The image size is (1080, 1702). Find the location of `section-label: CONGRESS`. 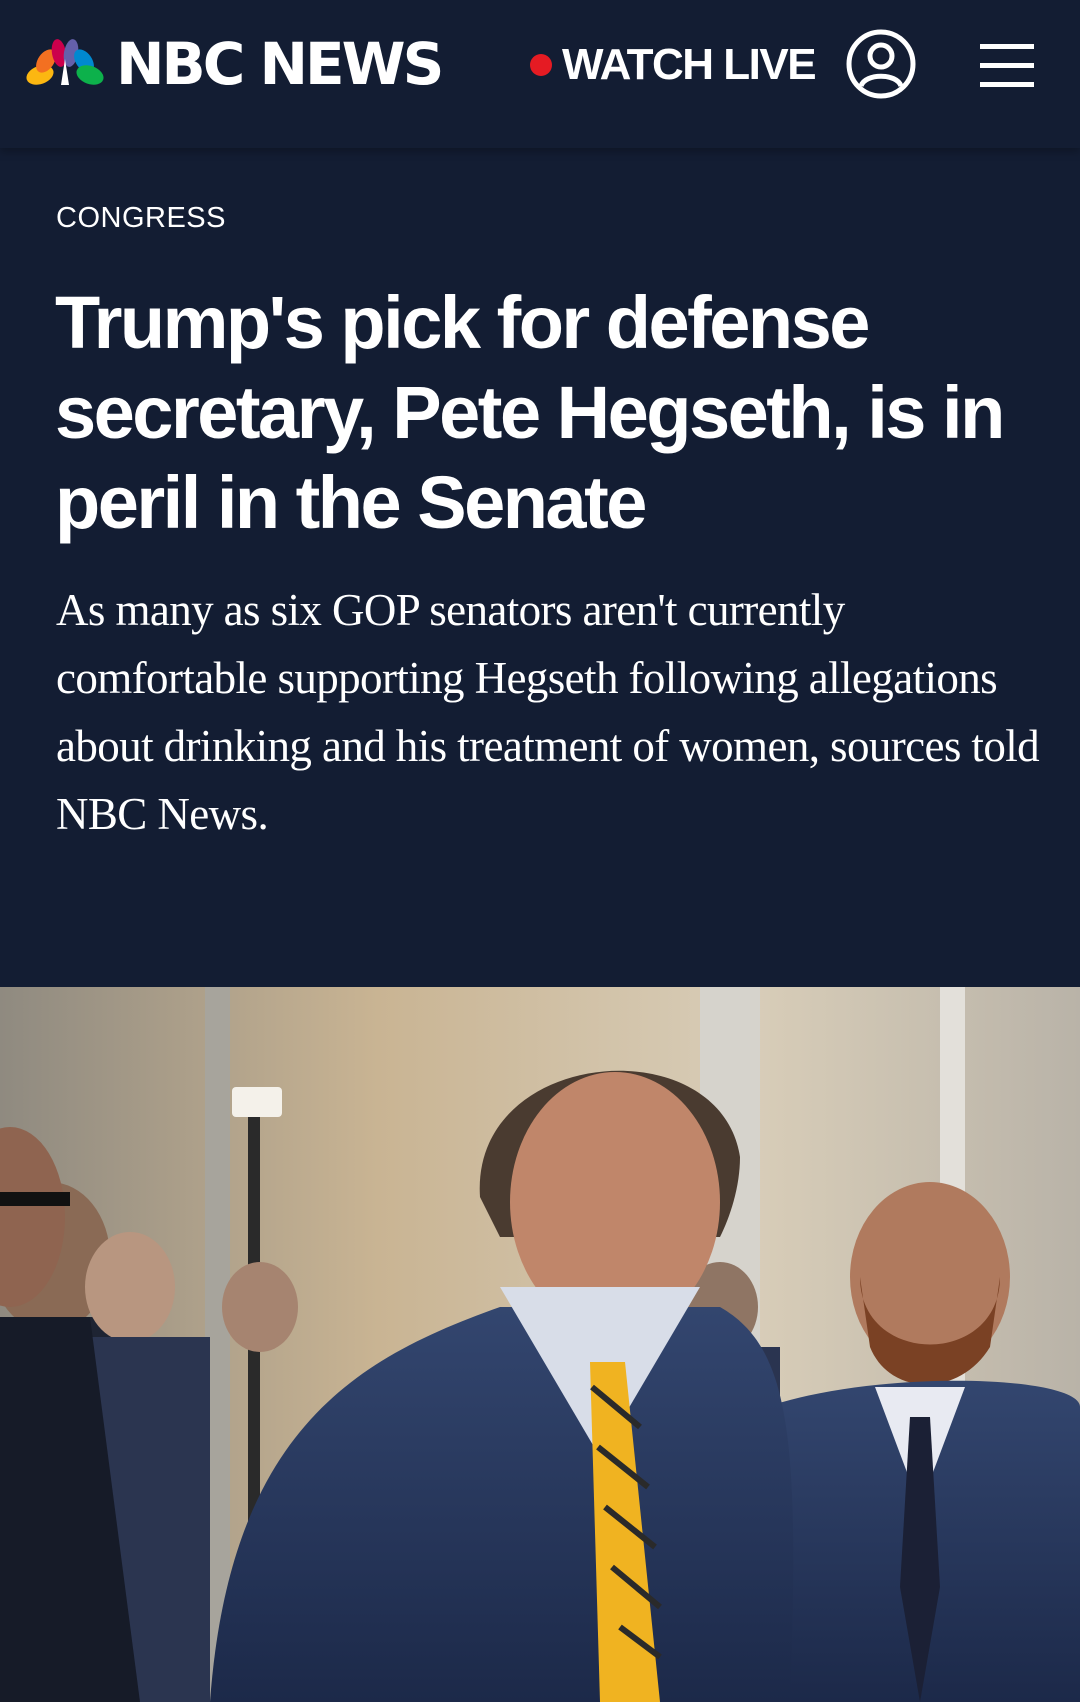

section-label: CONGRESS is located at coordinates (141, 218).